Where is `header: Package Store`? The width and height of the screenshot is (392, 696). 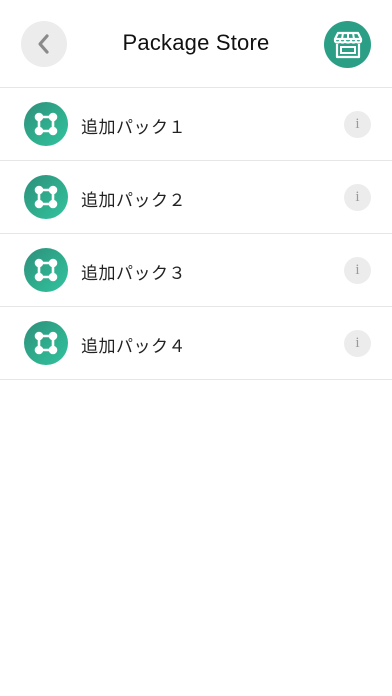 header: Package Store is located at coordinates (196, 44).